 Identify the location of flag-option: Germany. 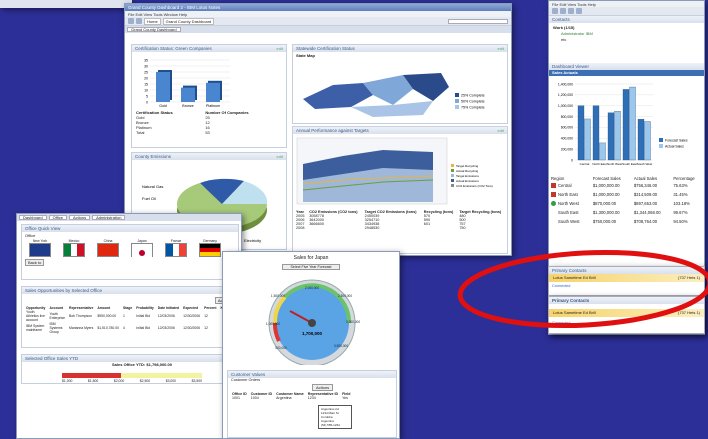
(210, 248).